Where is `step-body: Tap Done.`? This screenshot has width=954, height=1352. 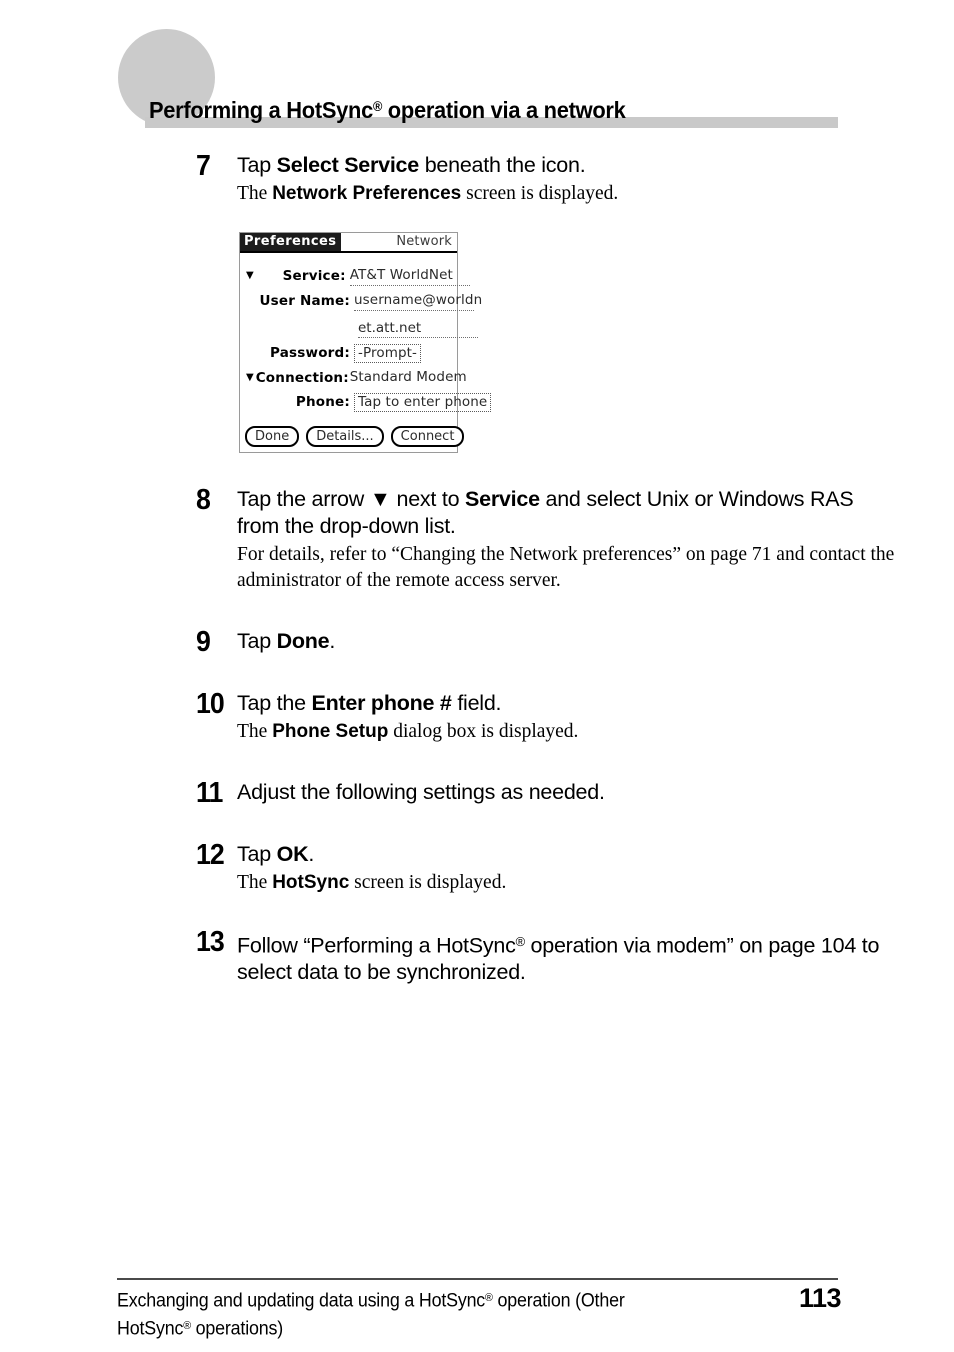
step-body: Tap Done. is located at coordinates (566, 641).